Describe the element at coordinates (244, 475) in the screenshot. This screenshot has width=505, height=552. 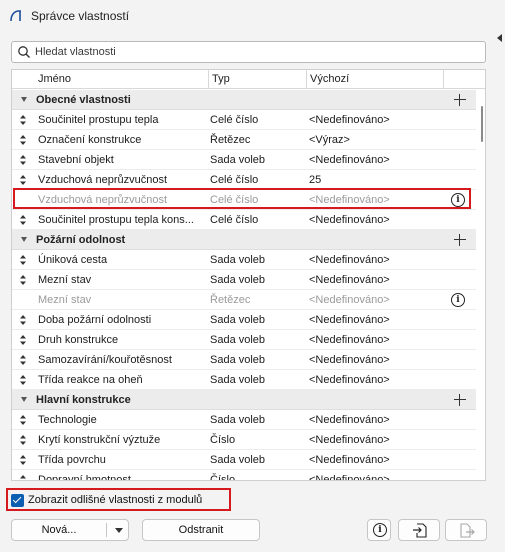
I see `table-row: Dopravní hmotnost Číslo <Nedefinováno>` at that location.